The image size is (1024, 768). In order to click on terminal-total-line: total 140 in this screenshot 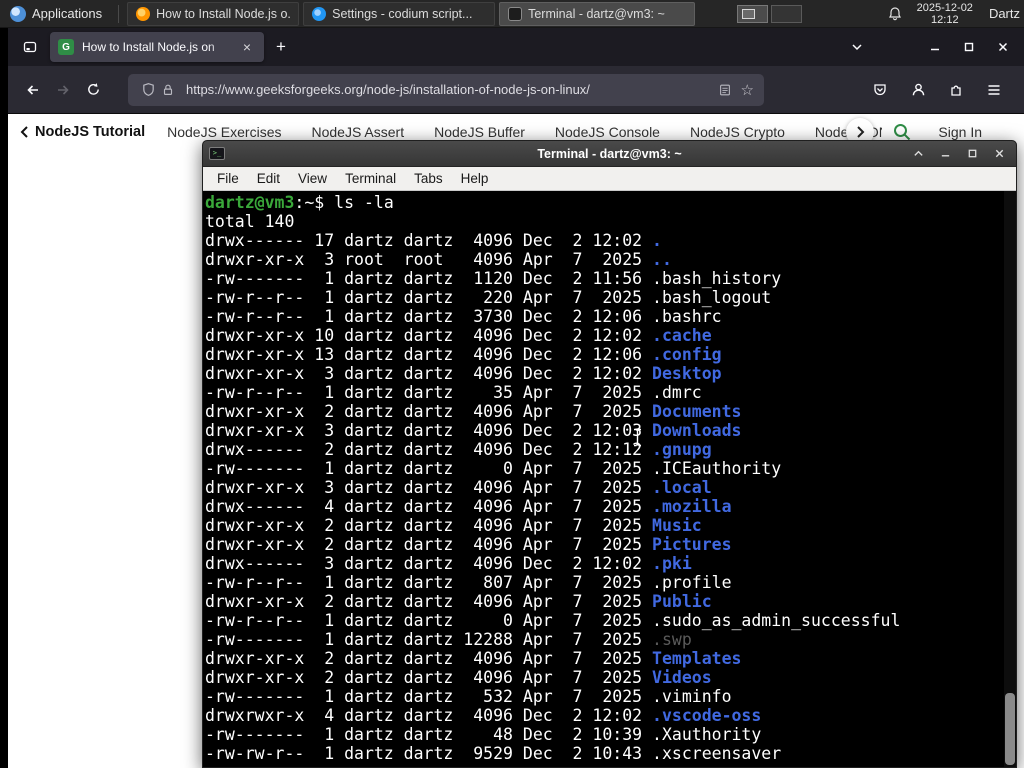, I will do `click(250, 221)`.